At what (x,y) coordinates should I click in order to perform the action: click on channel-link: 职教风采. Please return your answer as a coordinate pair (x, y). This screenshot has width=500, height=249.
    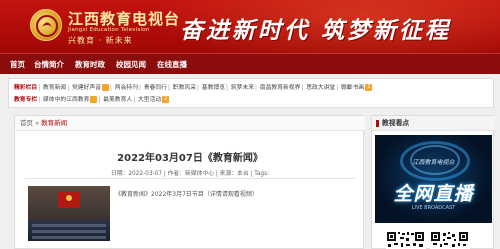
    Looking at the image, I should click on (184, 88).